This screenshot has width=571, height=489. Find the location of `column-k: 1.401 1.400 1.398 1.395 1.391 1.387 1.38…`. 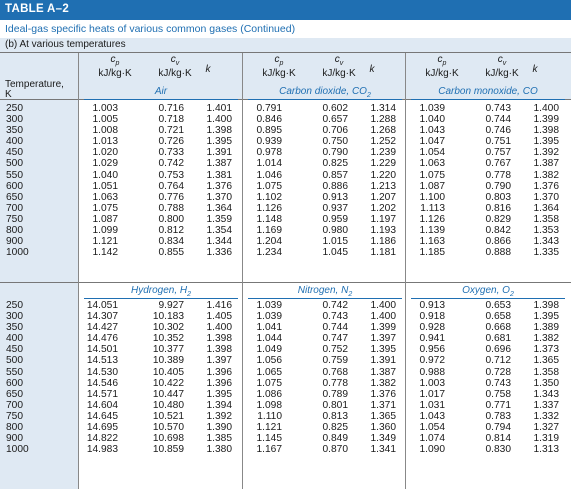

column-k: 1.401 1.400 1.398 1.395 1.391 1.387 1.38… is located at coordinates (219, 181).